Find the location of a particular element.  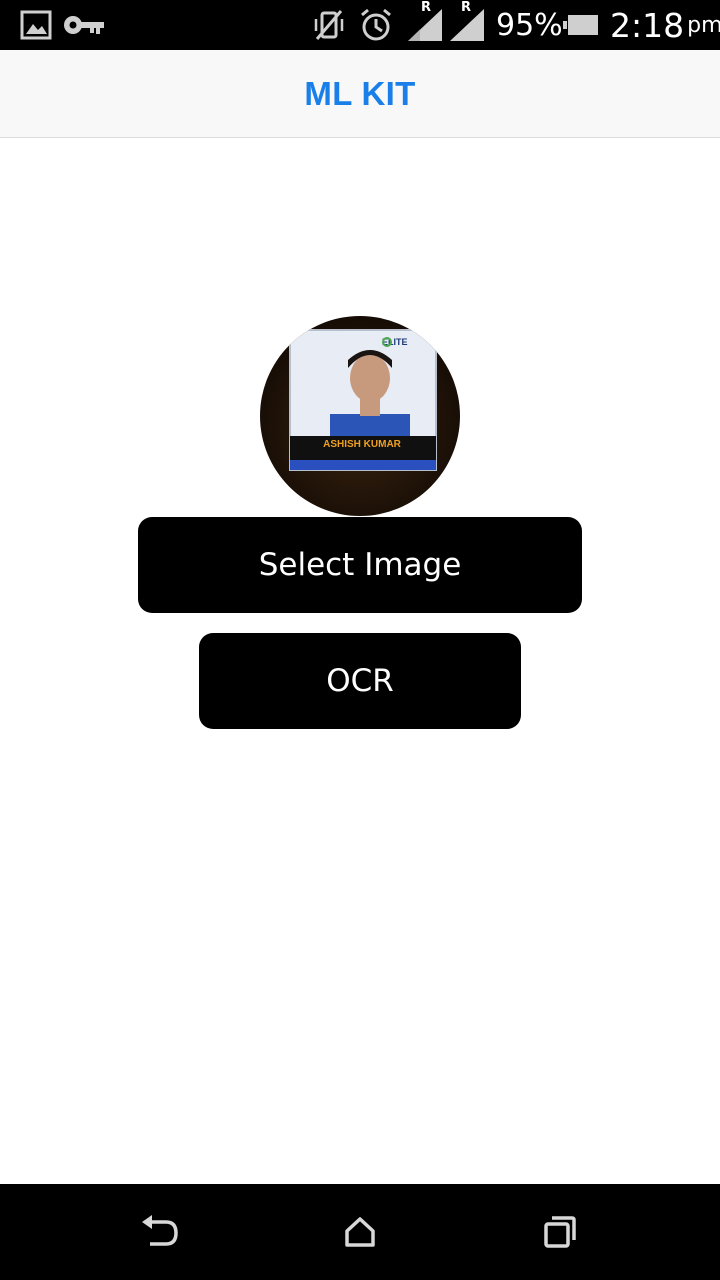

image-notification-icon is located at coordinates (36, 25).